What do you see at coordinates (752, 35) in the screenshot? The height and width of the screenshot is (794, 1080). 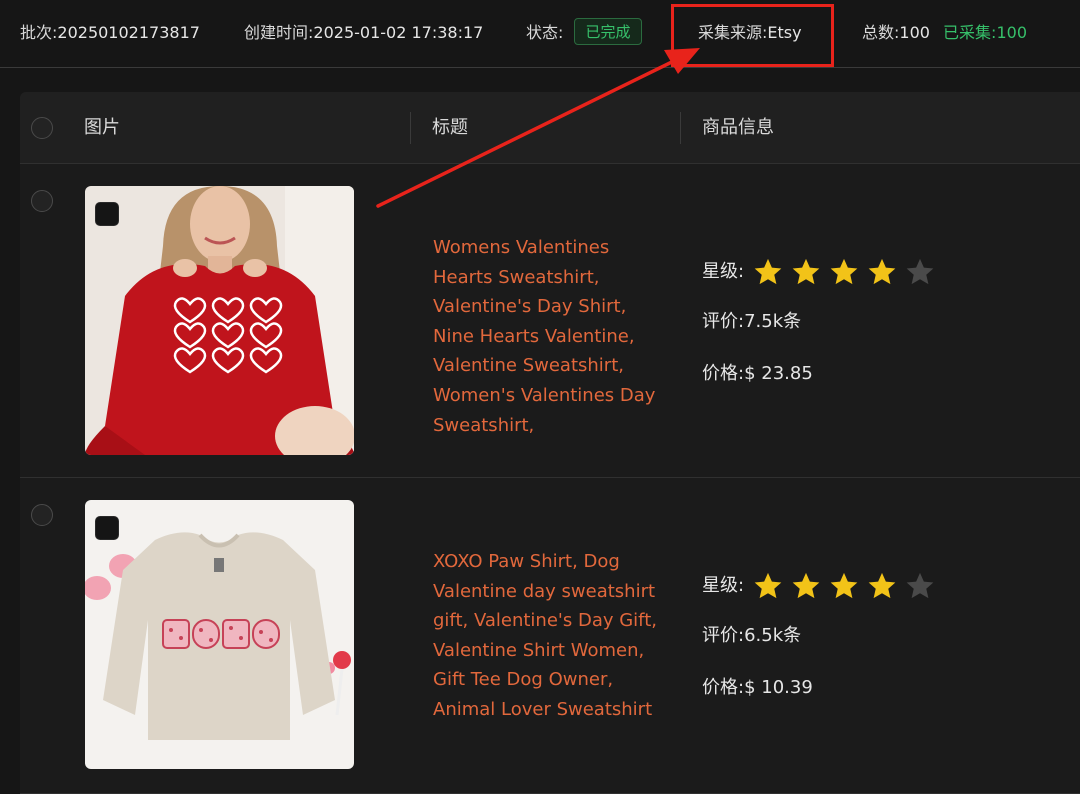 I see `annotation-highlight-box` at bounding box center [752, 35].